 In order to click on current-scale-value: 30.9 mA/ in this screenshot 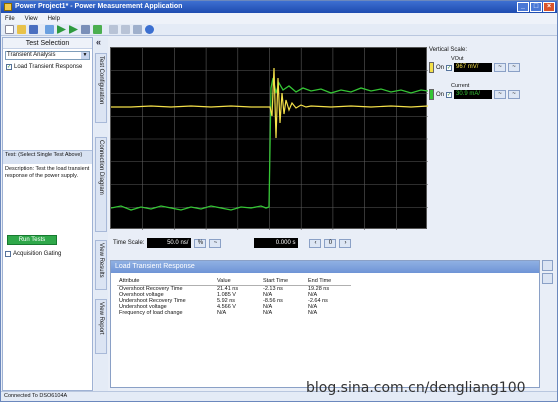, I will do `click(473, 94)`.